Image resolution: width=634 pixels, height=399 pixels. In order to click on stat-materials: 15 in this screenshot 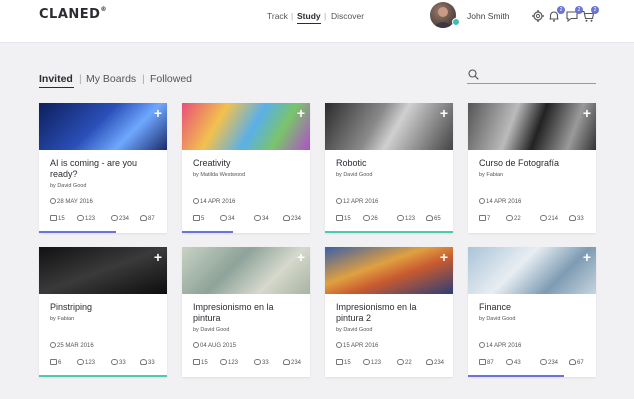, I will do `click(343, 362)`.